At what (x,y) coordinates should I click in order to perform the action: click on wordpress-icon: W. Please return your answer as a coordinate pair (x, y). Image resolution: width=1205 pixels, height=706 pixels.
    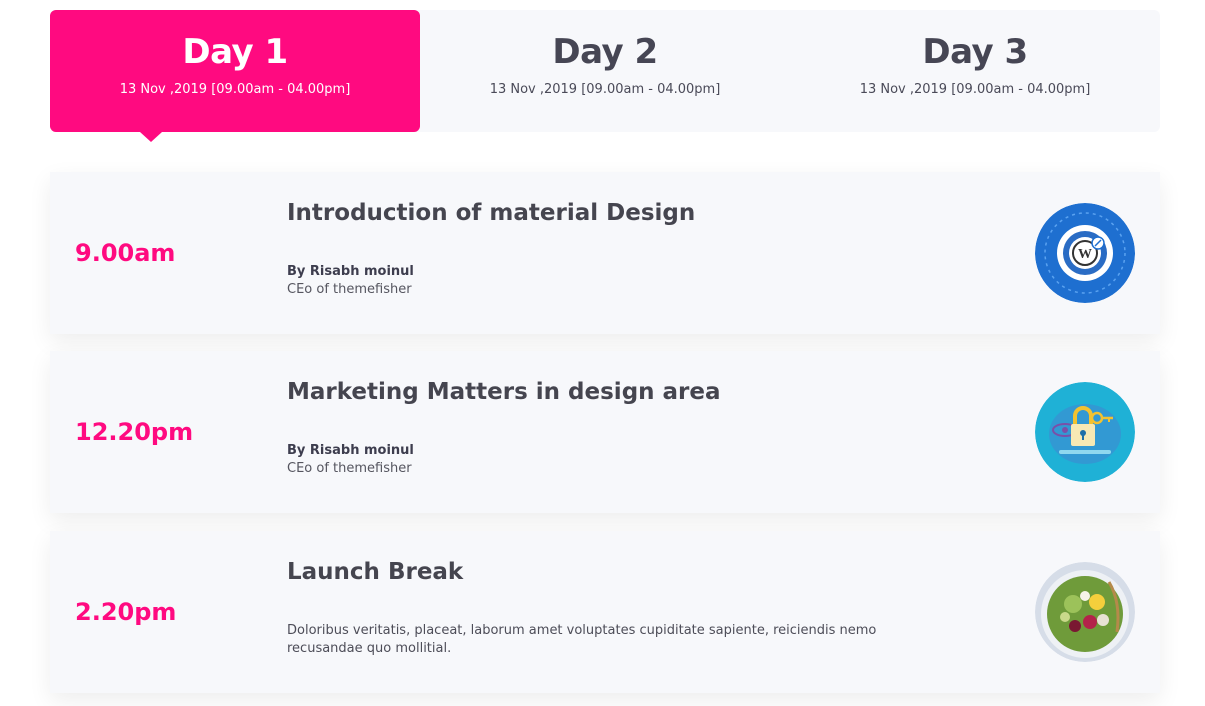
    Looking at the image, I should click on (1085, 253).